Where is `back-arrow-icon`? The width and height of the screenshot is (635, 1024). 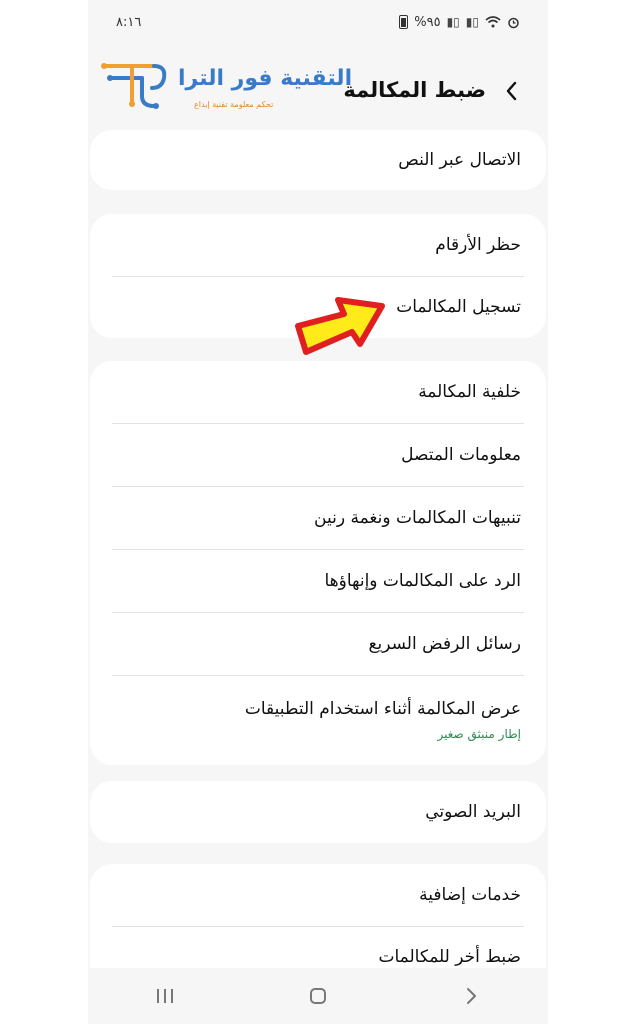 back-arrow-icon is located at coordinates (472, 996).